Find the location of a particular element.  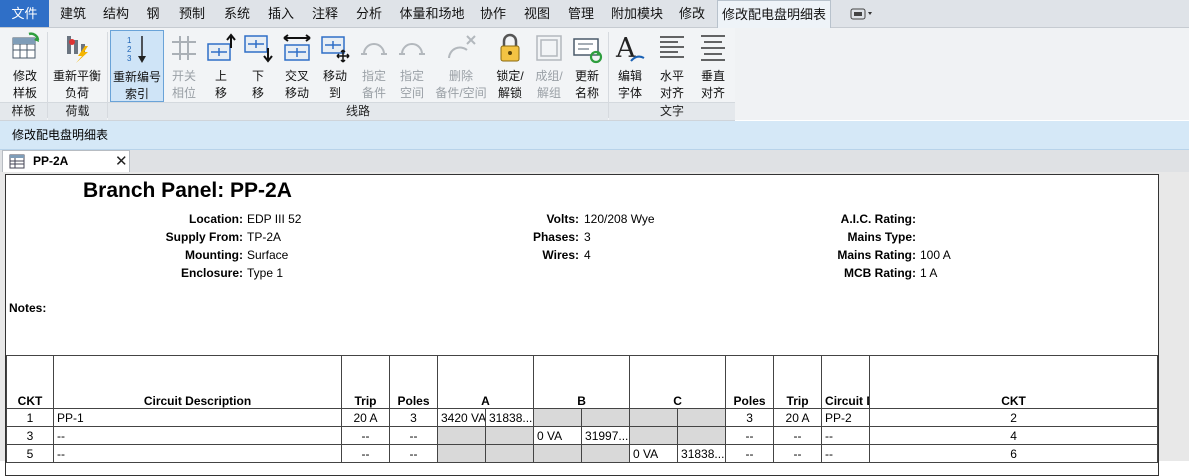

align-vertical-label: 垂直 对齐 is located at coordinates (713, 85).